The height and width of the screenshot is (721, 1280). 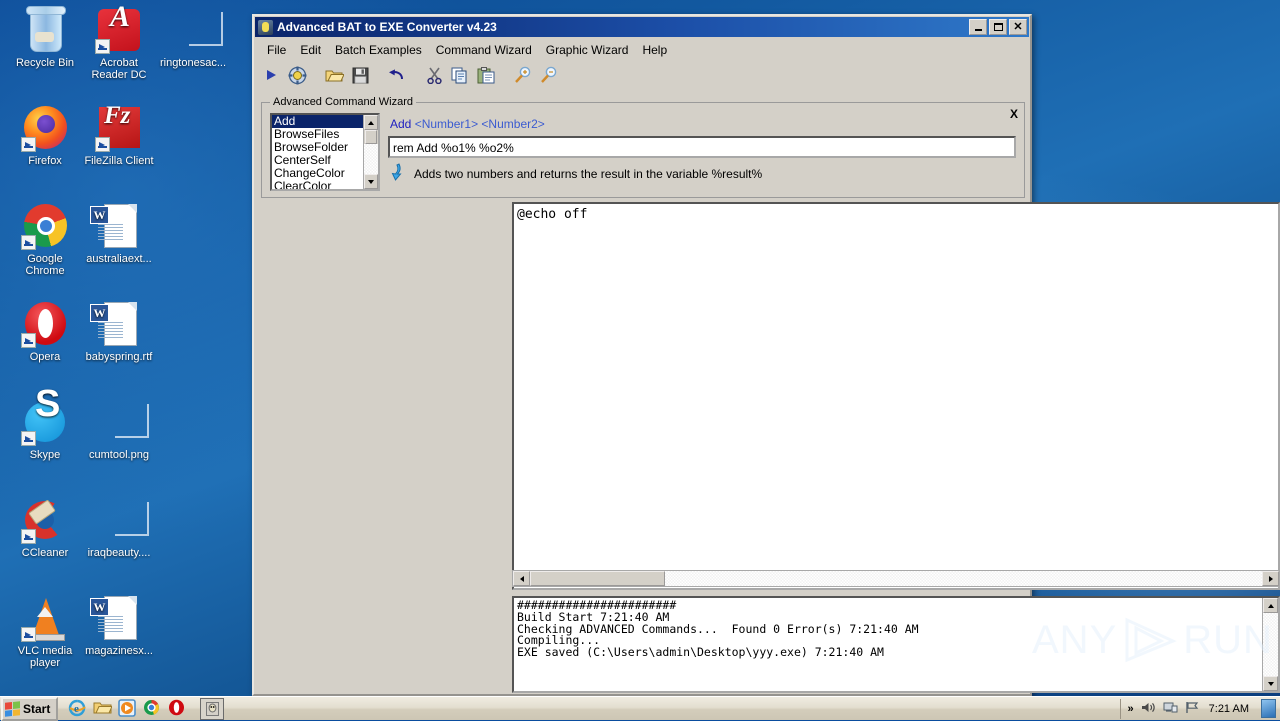 I want to click on desktop-icon-label: VLC media player, so click(x=45, y=657).